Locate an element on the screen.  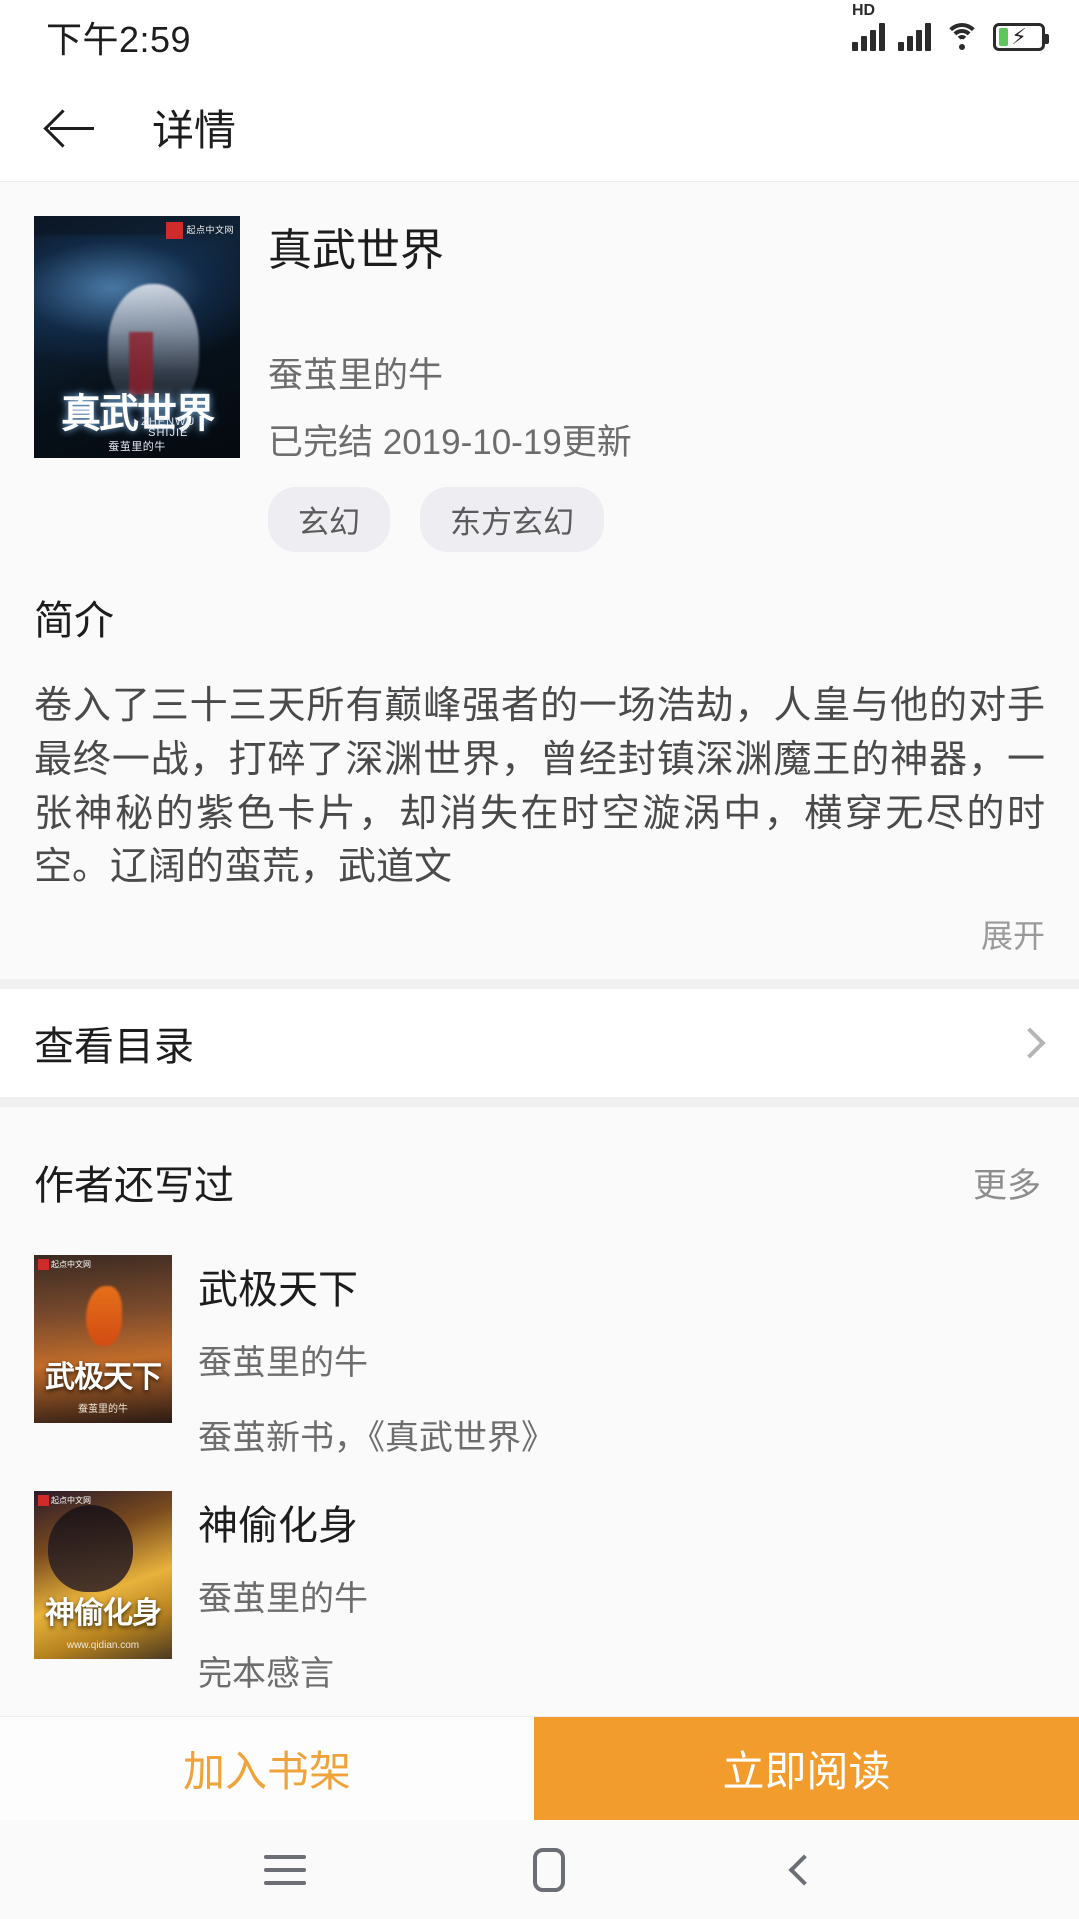
cover-title-art: 神偷化身 is located at coordinates (103, 1614).